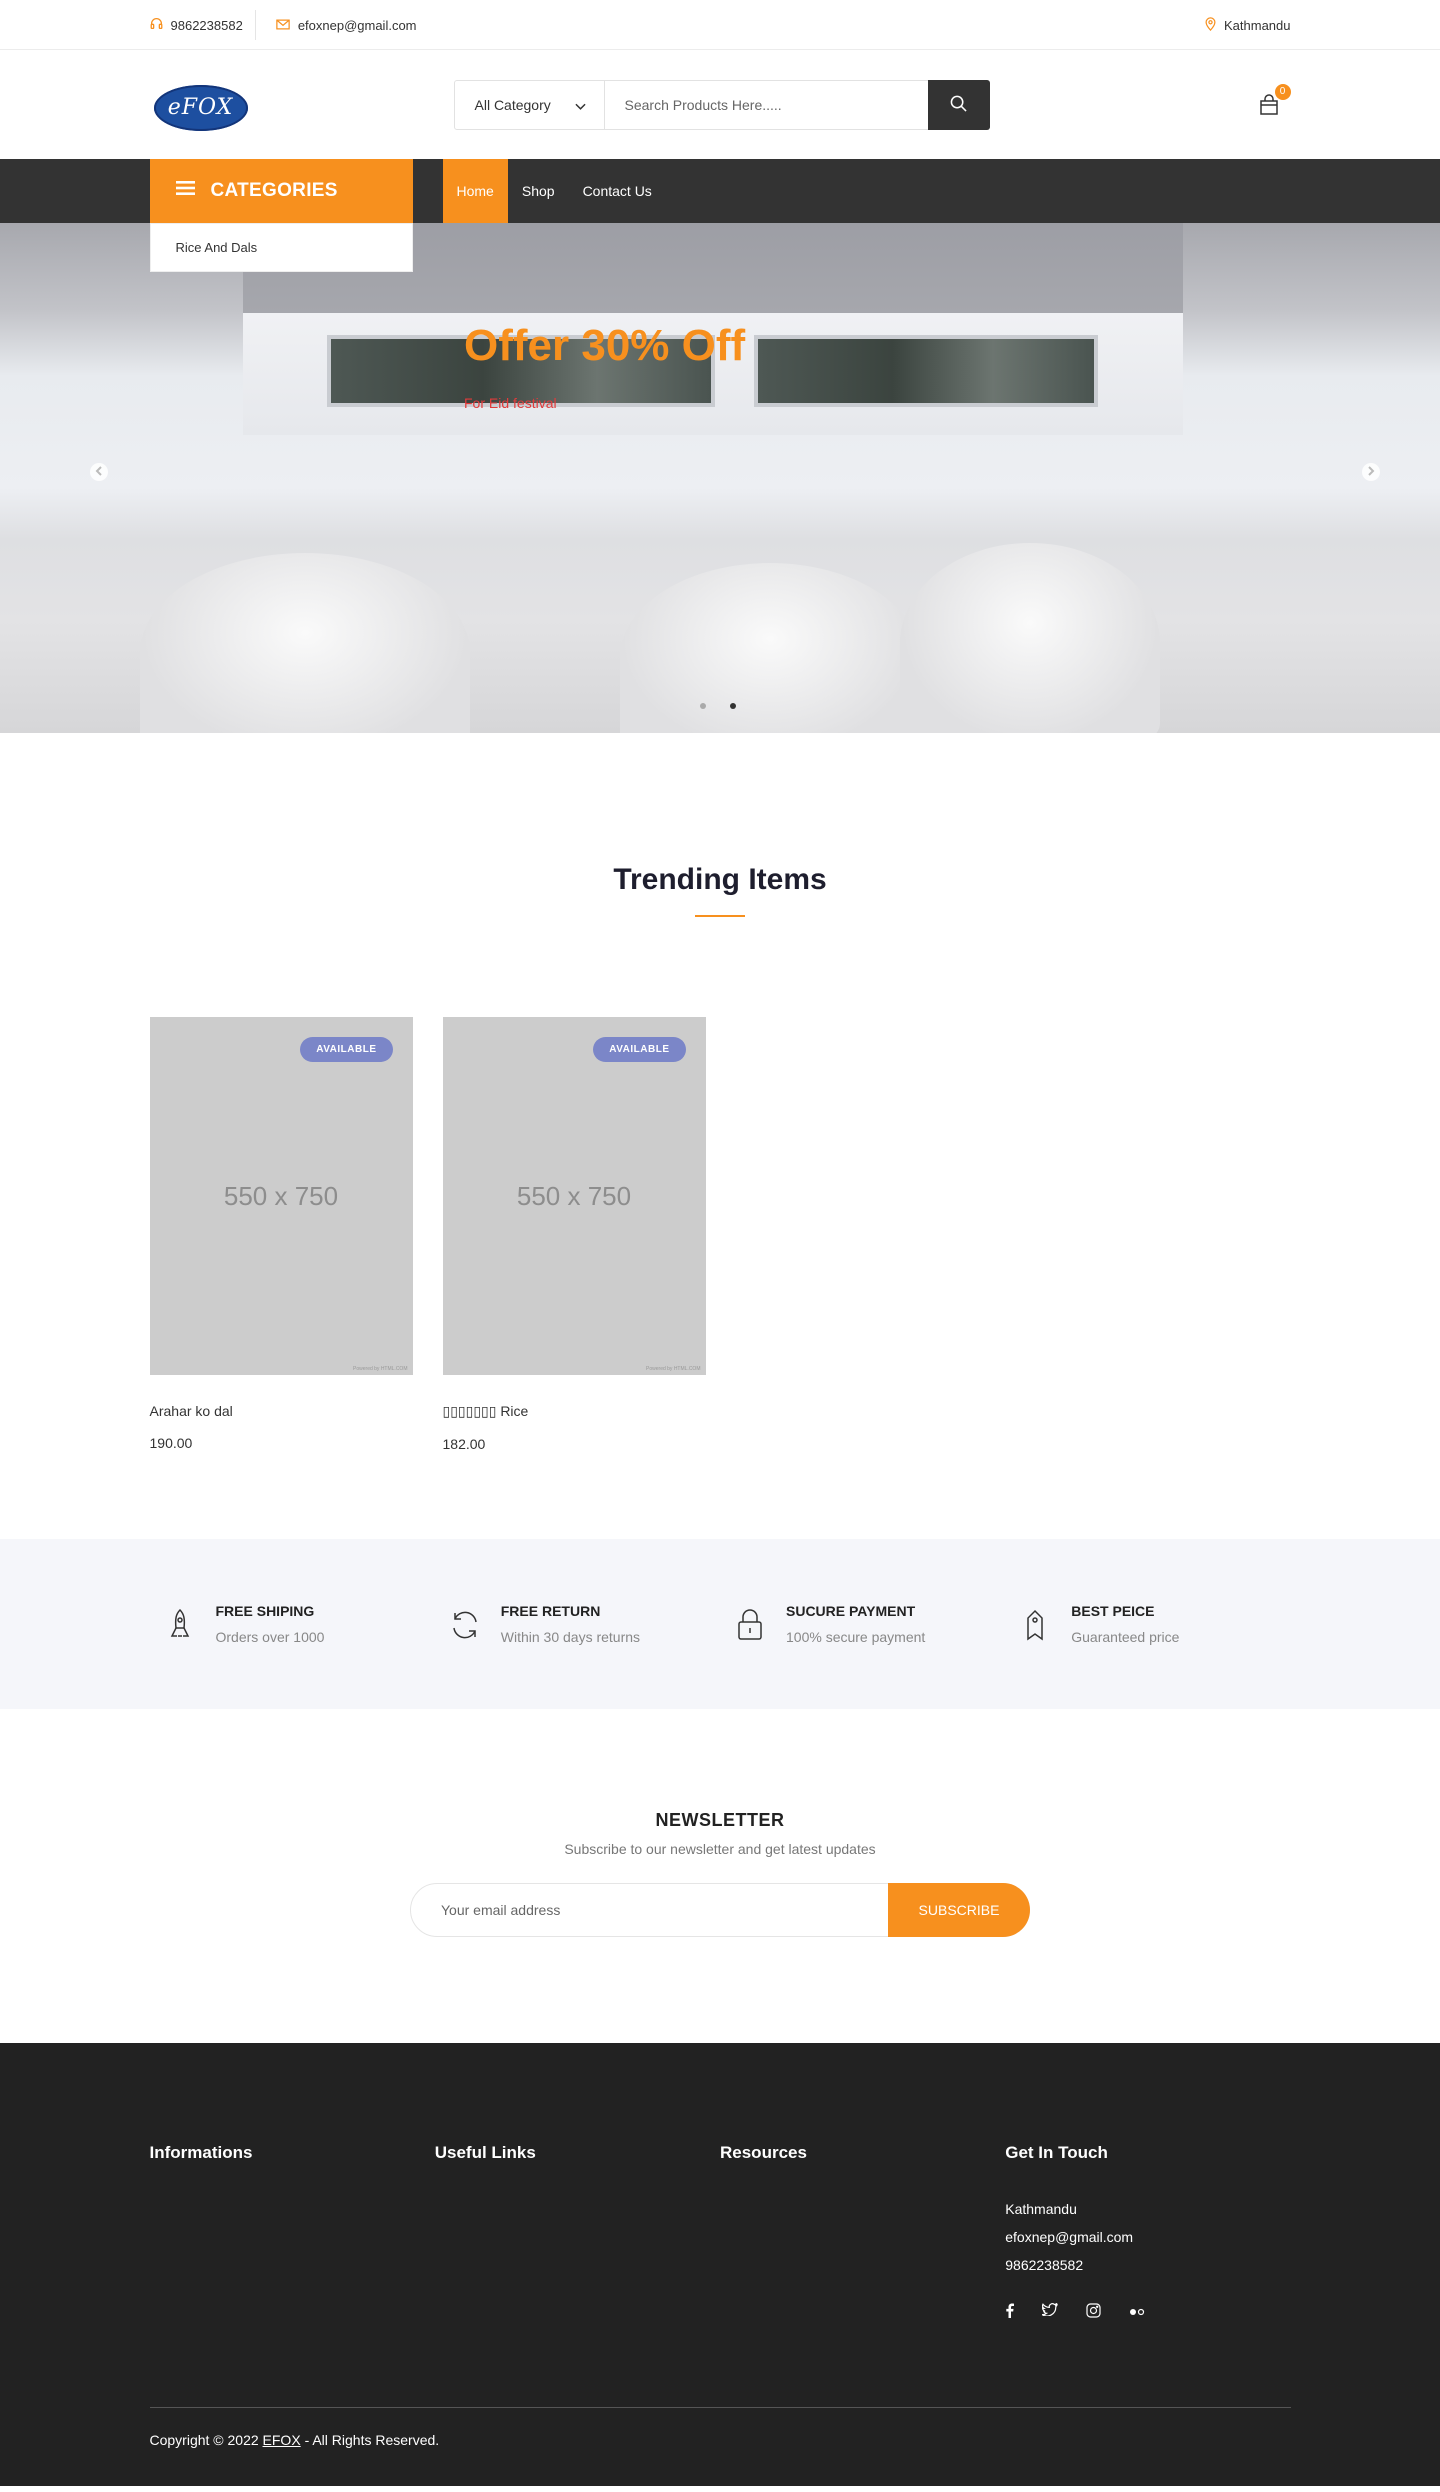 The width and height of the screenshot is (1440, 2492). I want to click on cart-button: 0, so click(1275, 99).